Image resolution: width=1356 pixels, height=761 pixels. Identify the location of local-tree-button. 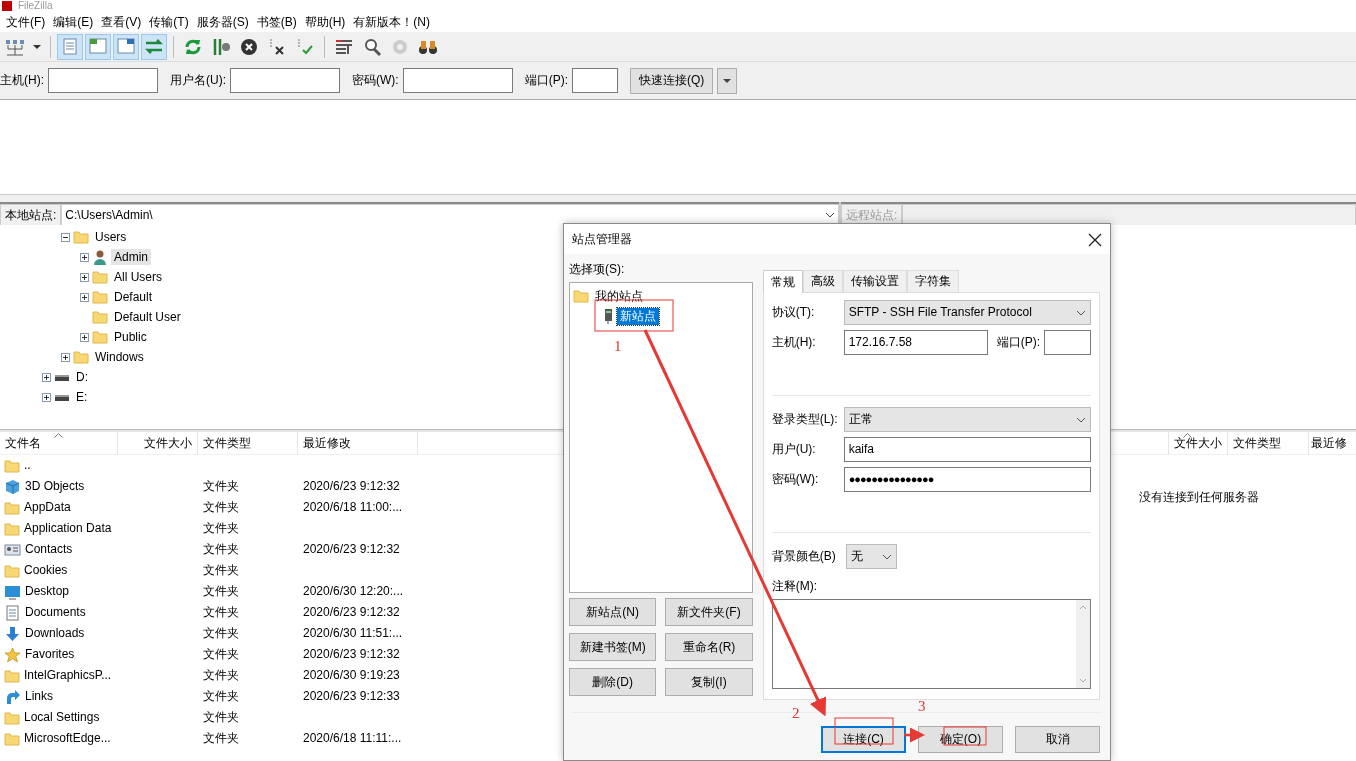
(98, 46).